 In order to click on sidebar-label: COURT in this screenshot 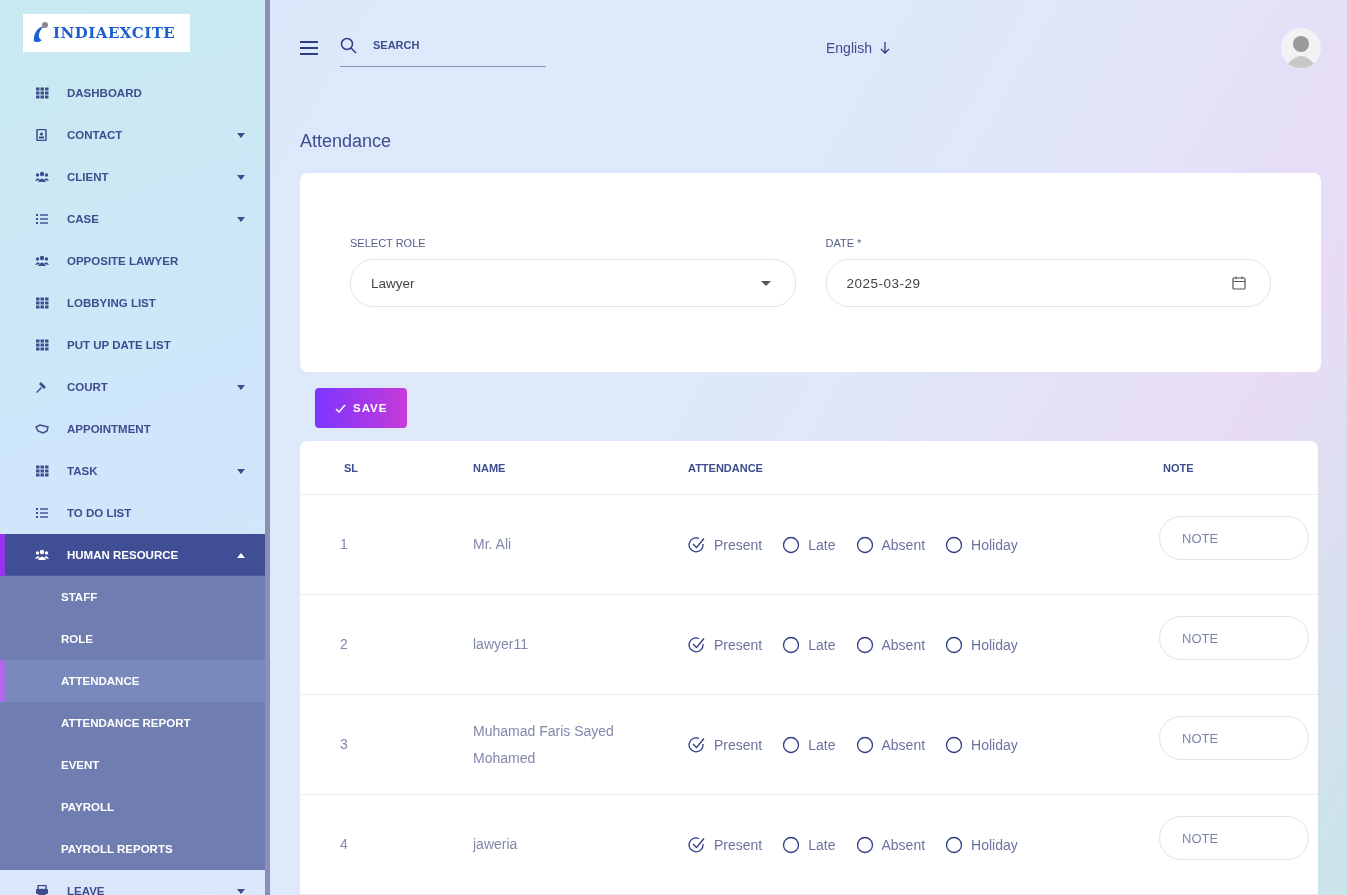, I will do `click(88, 387)`.